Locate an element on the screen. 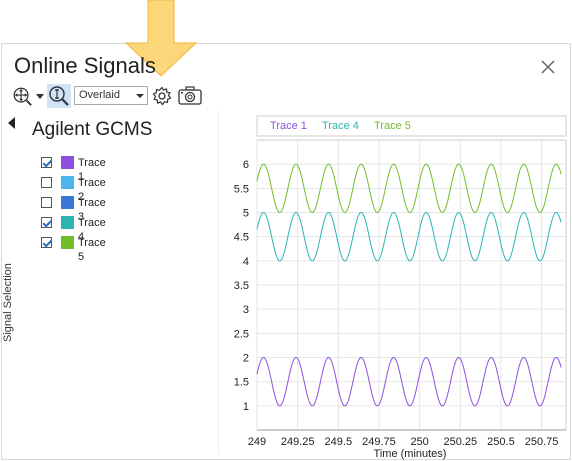 The image size is (572, 461). y-tick-label: 1.5 is located at coordinates (241, 383).